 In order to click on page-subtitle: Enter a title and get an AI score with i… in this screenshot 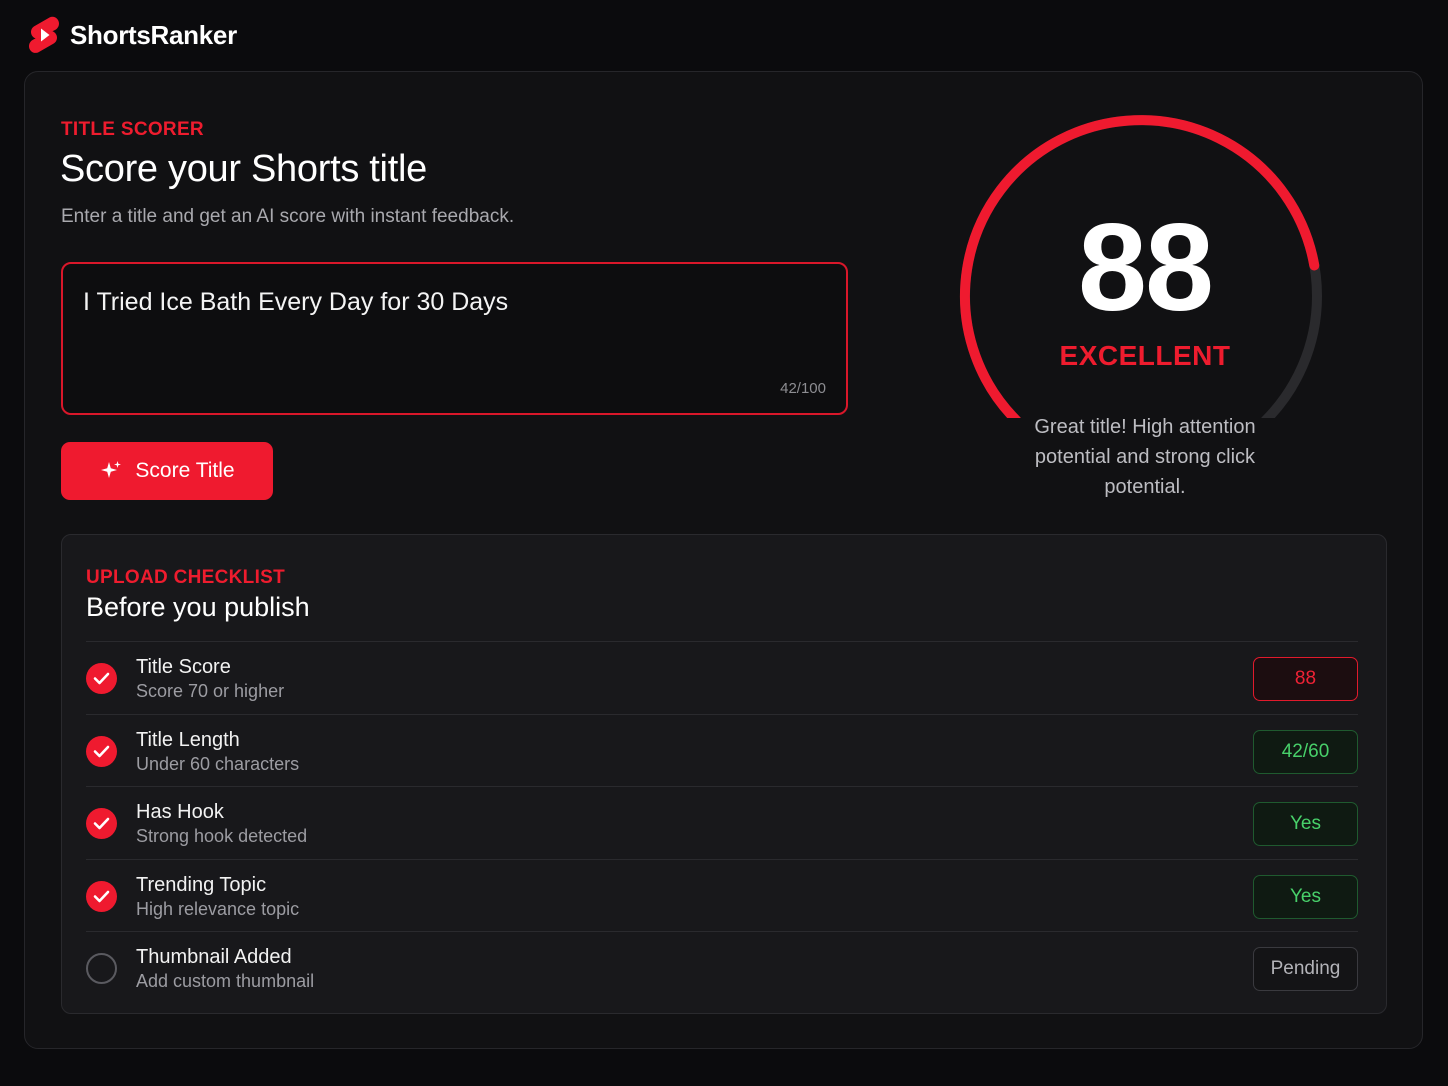, I will do `click(288, 216)`.